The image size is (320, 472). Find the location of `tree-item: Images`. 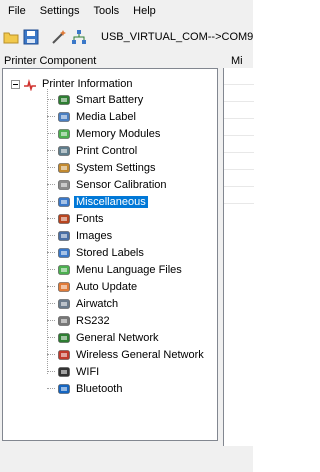

tree-item: Images is located at coordinates (80, 235).